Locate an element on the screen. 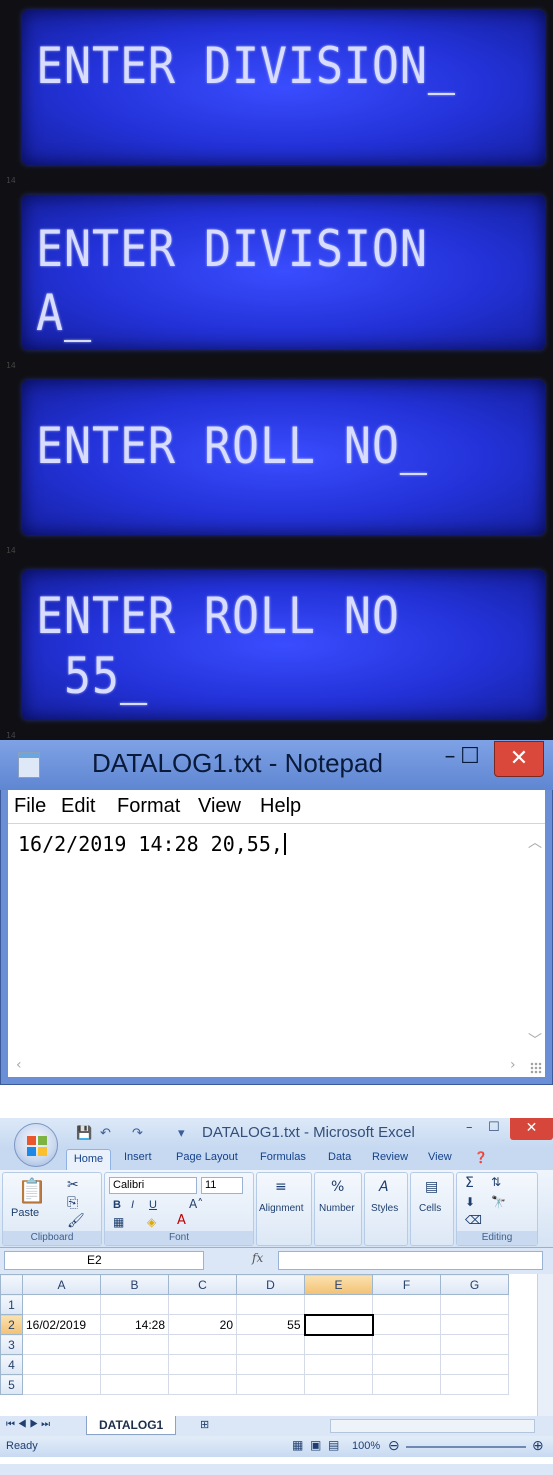 Image resolution: width=553 pixels, height=1475 pixels. tab-view: View is located at coordinates (440, 1157).